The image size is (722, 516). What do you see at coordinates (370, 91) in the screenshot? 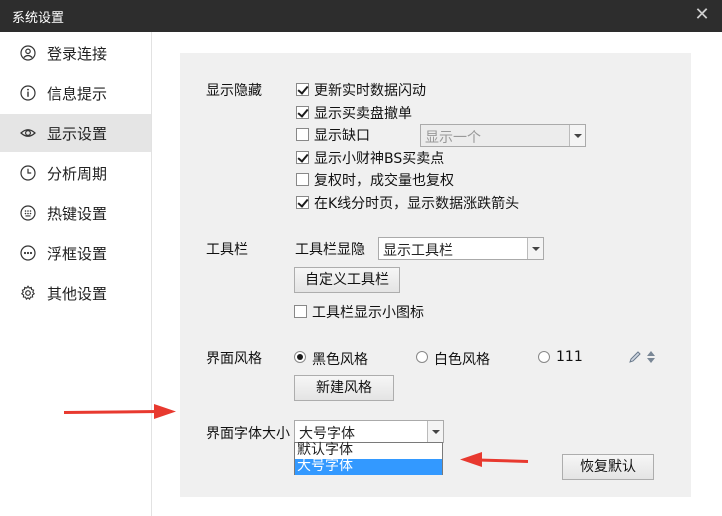
I see `checkbox-label: 更新实时数据闪动` at bounding box center [370, 91].